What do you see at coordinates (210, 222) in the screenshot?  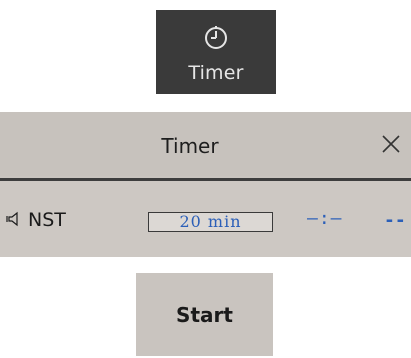 I see `duration-field: 20 min` at bounding box center [210, 222].